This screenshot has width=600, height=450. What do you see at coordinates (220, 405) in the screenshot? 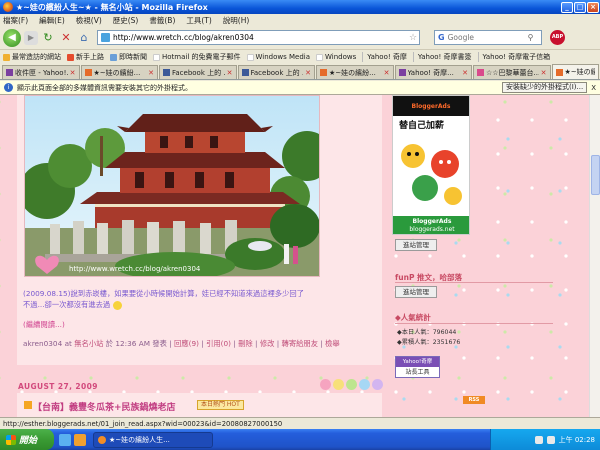
I see `hot-badge: 本日熱門 HOT` at bounding box center [220, 405].